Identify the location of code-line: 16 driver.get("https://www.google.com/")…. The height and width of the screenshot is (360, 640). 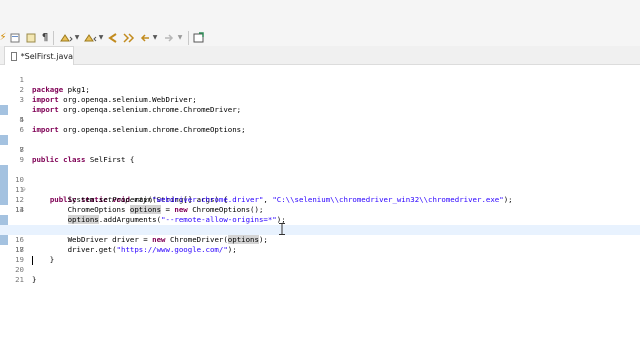
(320, 234).